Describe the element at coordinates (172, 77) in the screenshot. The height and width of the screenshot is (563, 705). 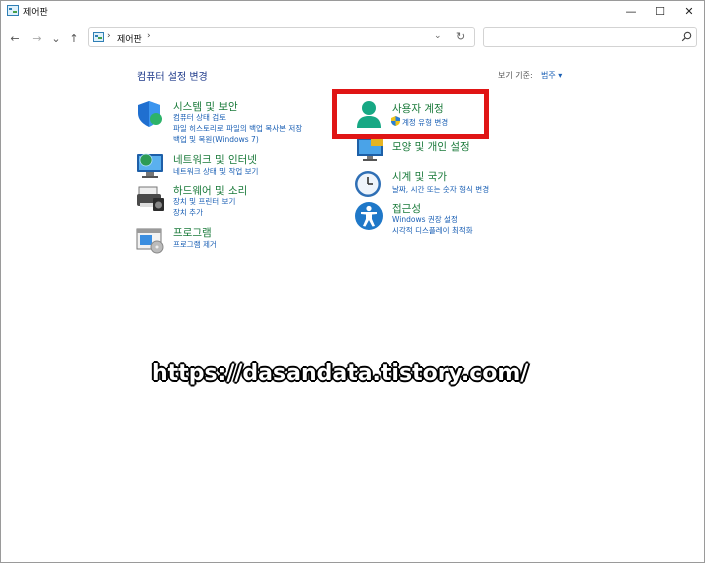
I see `page-title: 컴퓨터 설정 변경` at that location.